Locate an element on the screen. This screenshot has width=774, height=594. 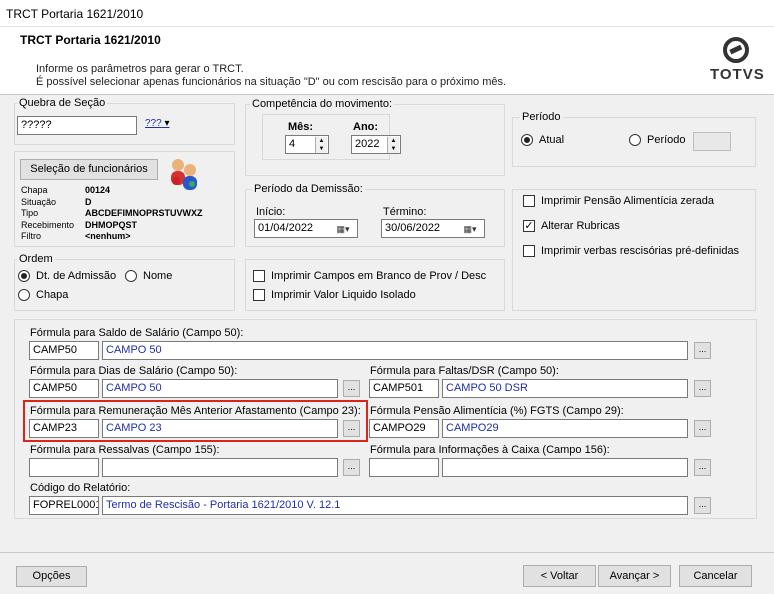
ordem-admissao-radio: Dt. de Admissão is located at coordinates (67, 276).